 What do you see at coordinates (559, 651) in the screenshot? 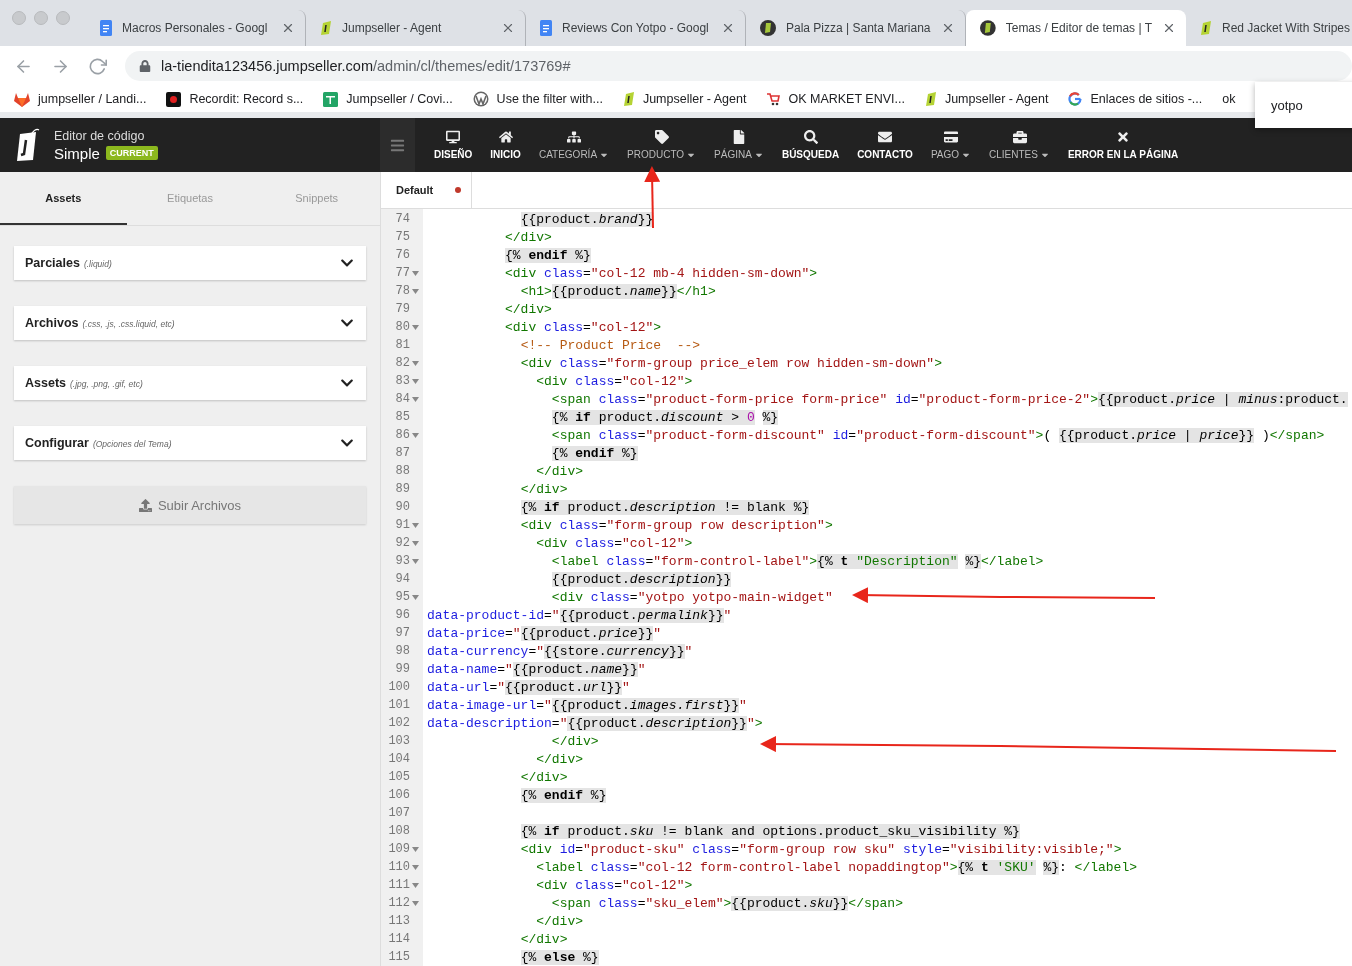
I see `code-line: data-currency="{{store.currency}}"` at bounding box center [559, 651].